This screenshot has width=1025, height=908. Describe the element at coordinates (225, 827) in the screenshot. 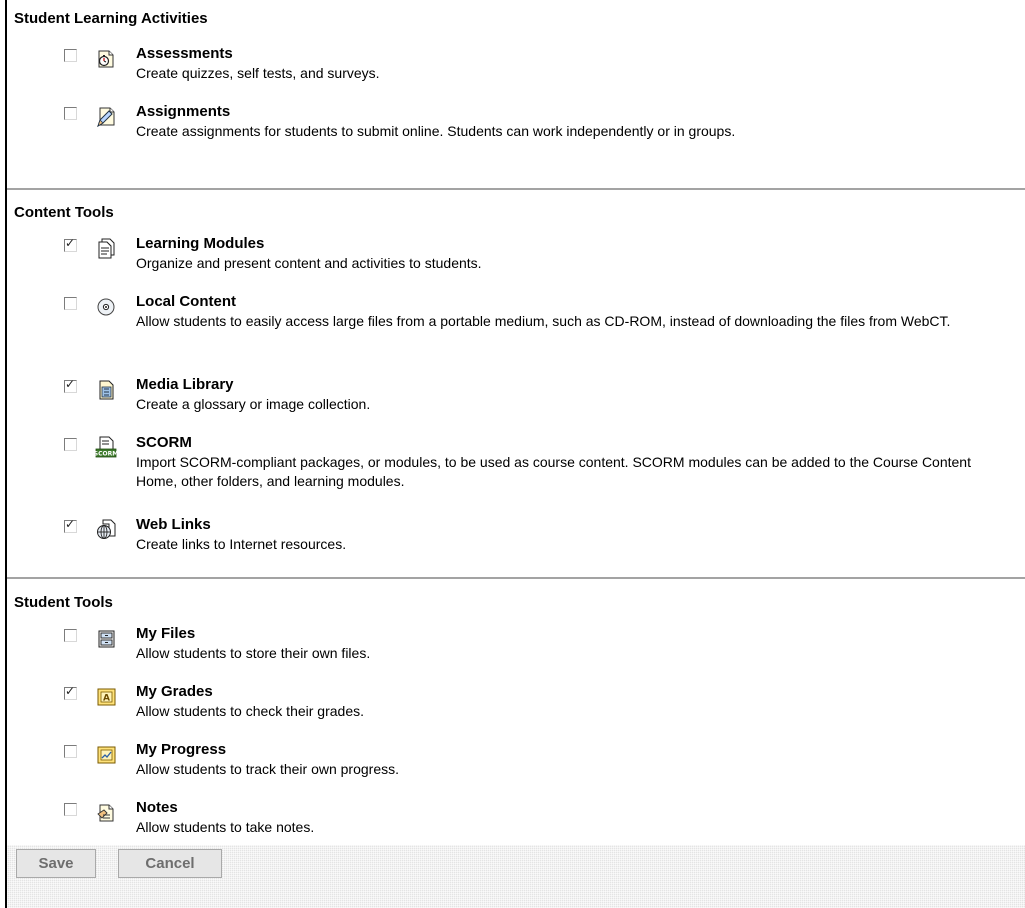

I see `tool-description: Allow students to take notes.` at that location.